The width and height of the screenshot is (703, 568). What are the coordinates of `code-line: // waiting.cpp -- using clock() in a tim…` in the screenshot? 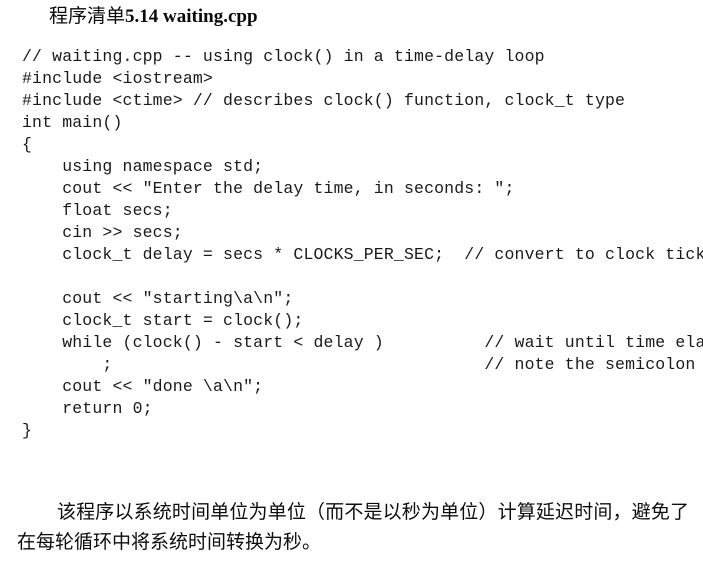 It's located at (283, 56).